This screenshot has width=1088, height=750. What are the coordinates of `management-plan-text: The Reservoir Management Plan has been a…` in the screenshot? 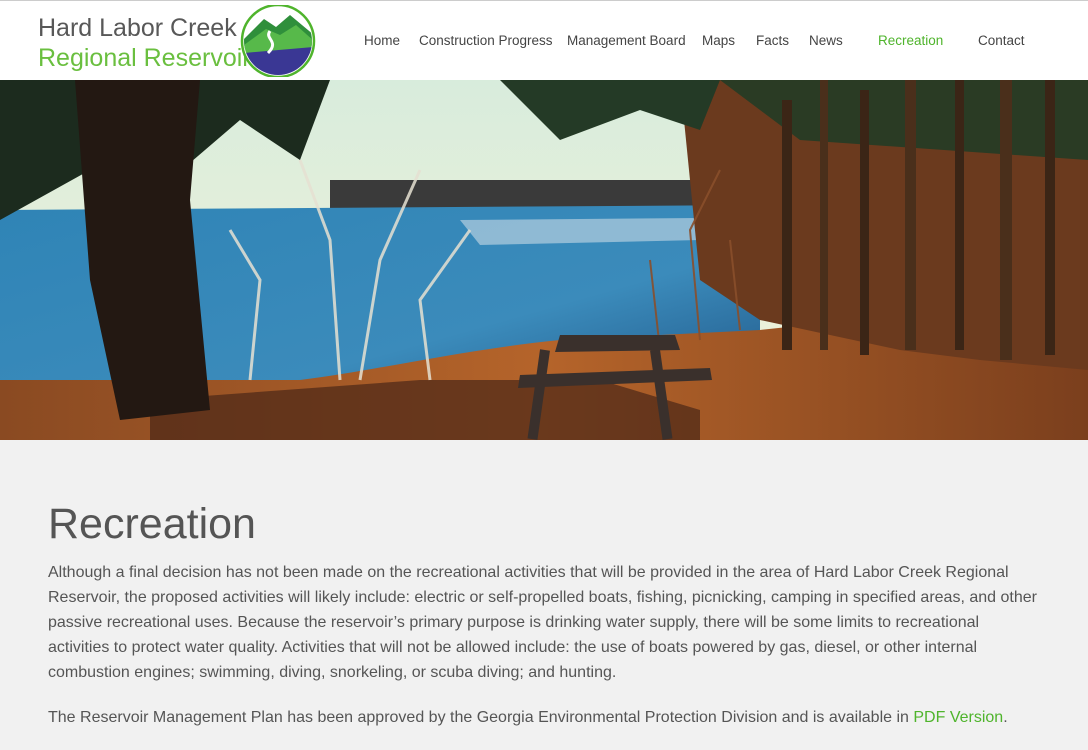 It's located at (481, 717).